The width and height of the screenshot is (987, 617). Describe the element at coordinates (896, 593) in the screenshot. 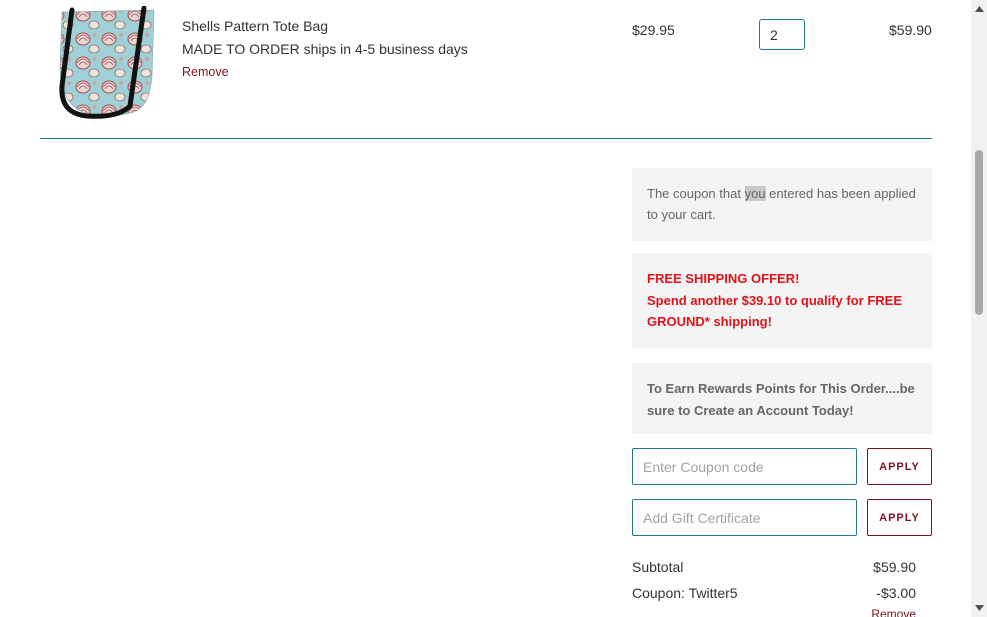

I see `coupon-discount-value: -$3.00` at that location.